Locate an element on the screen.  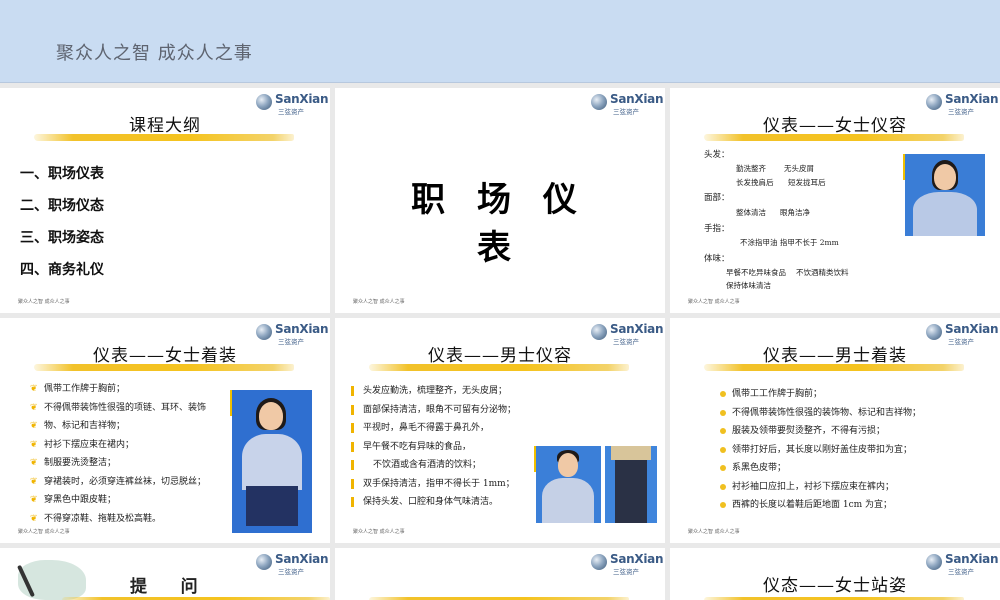
list-item: 服装及领带要熨烫整齐，不得有污损； is located at coordinates (853, 431).